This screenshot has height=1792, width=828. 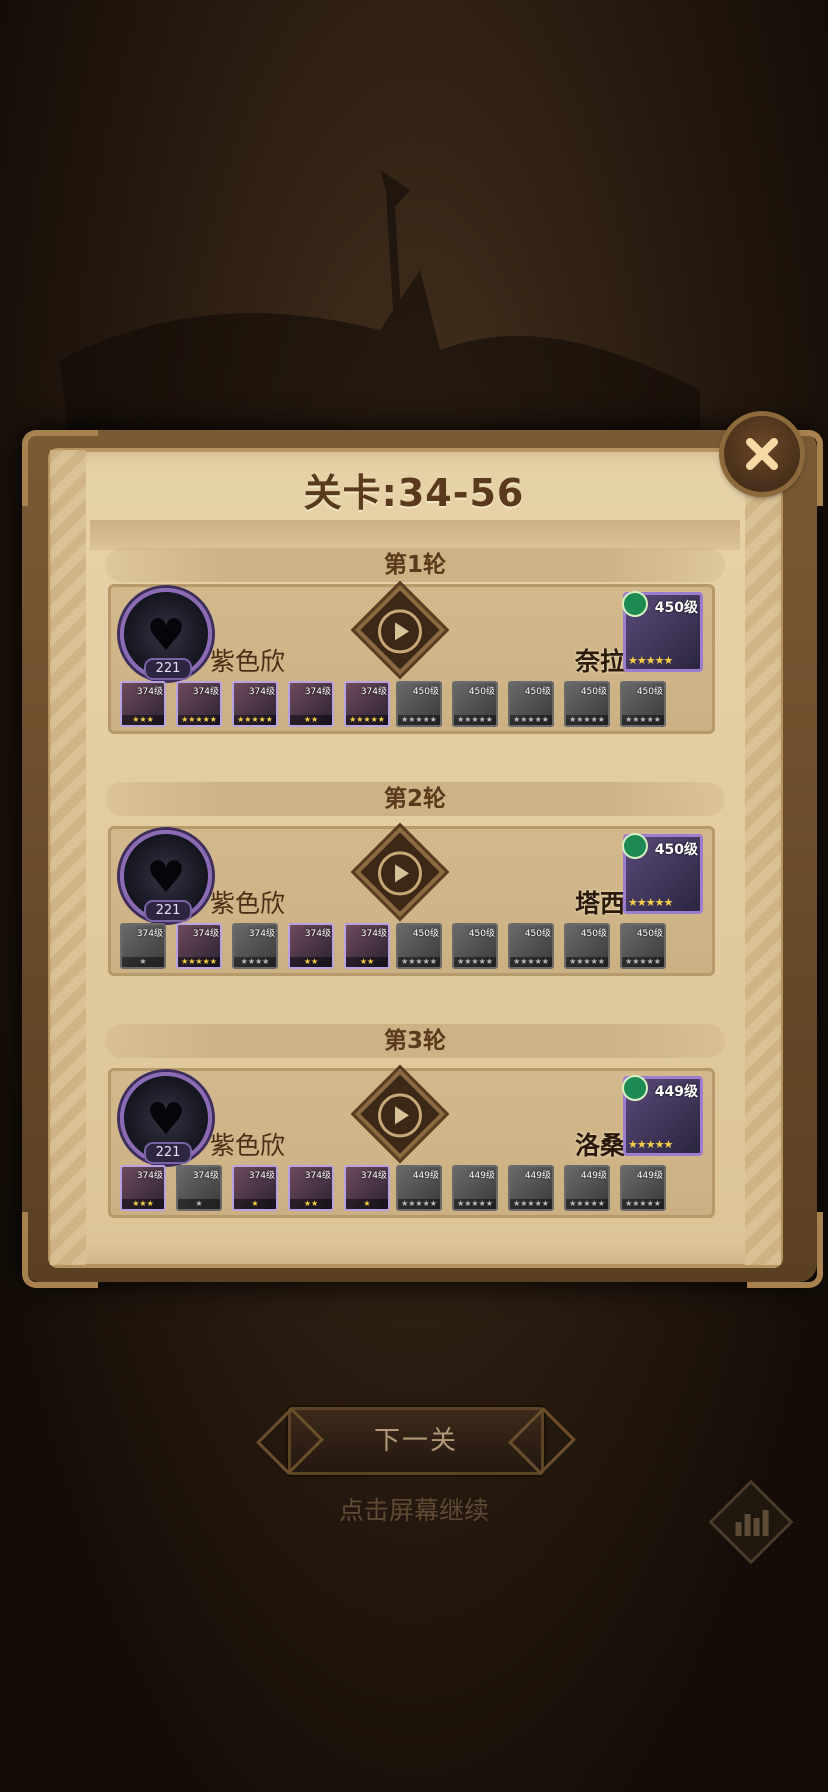 What do you see at coordinates (599, 661) in the screenshot?
I see `enemy-name: 奈拉` at bounding box center [599, 661].